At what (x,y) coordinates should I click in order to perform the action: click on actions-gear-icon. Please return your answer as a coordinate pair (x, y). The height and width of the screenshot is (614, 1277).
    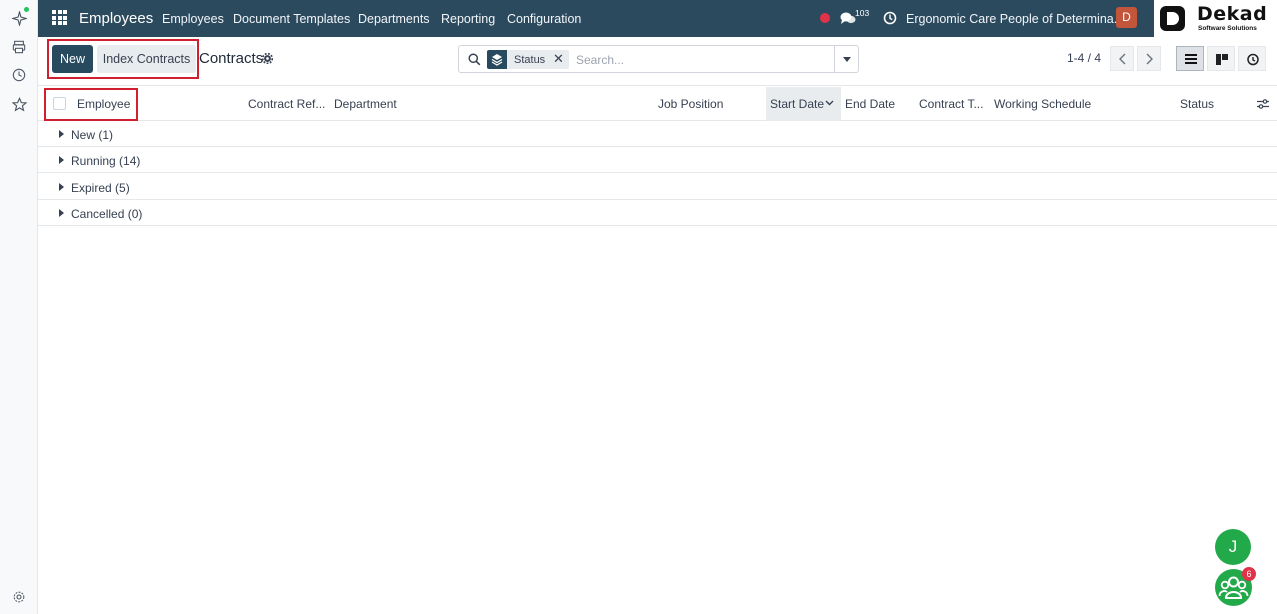
    Looking at the image, I should click on (267, 58).